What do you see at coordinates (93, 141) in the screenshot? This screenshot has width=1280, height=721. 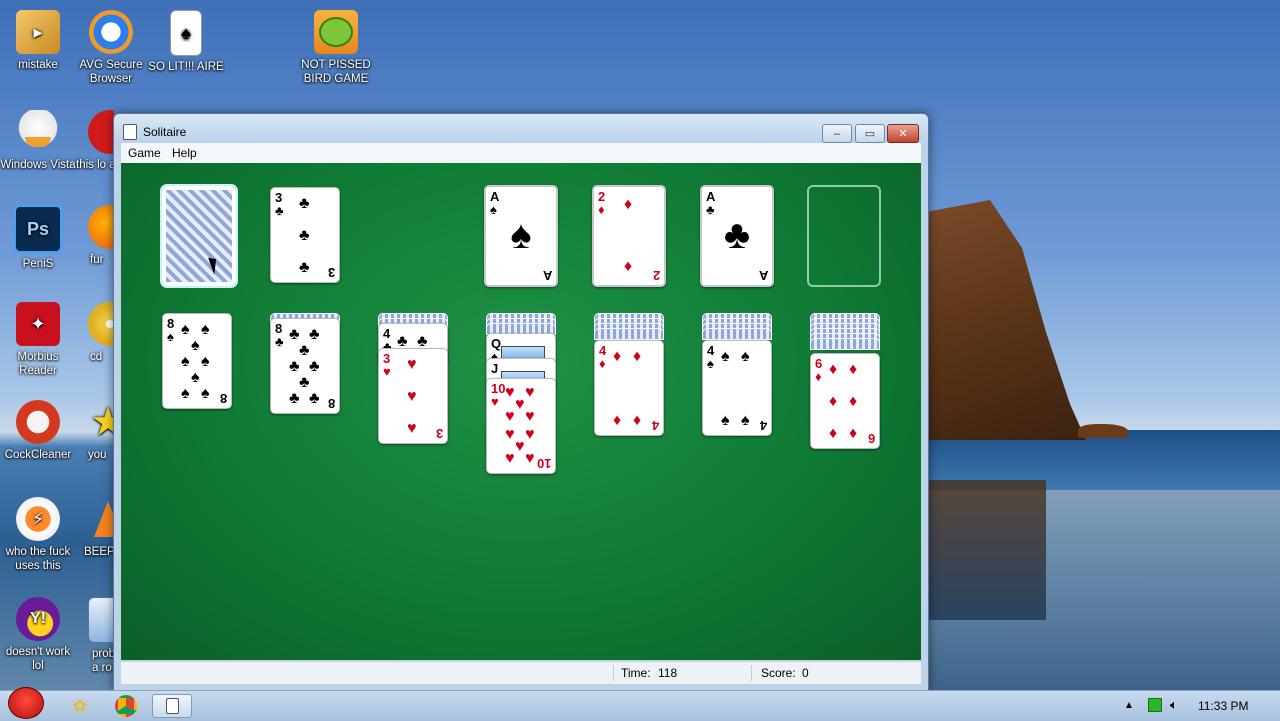 I see `desktop-icon-partial-red: this lo a vagi` at bounding box center [93, 141].